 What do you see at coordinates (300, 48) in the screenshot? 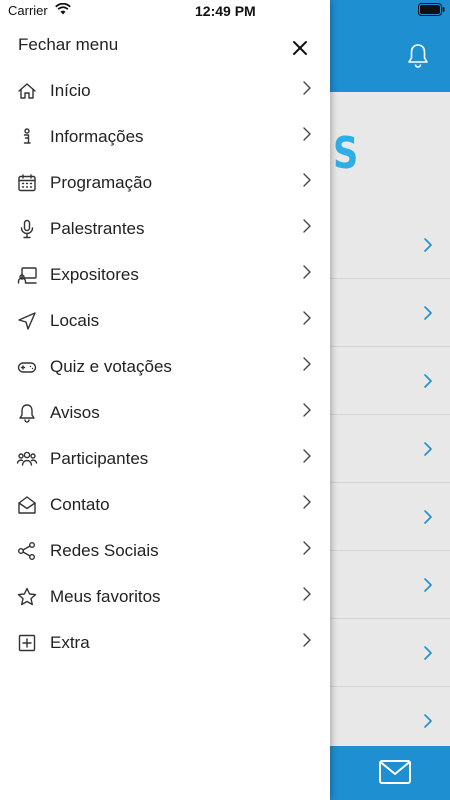
I see `close-icon` at bounding box center [300, 48].